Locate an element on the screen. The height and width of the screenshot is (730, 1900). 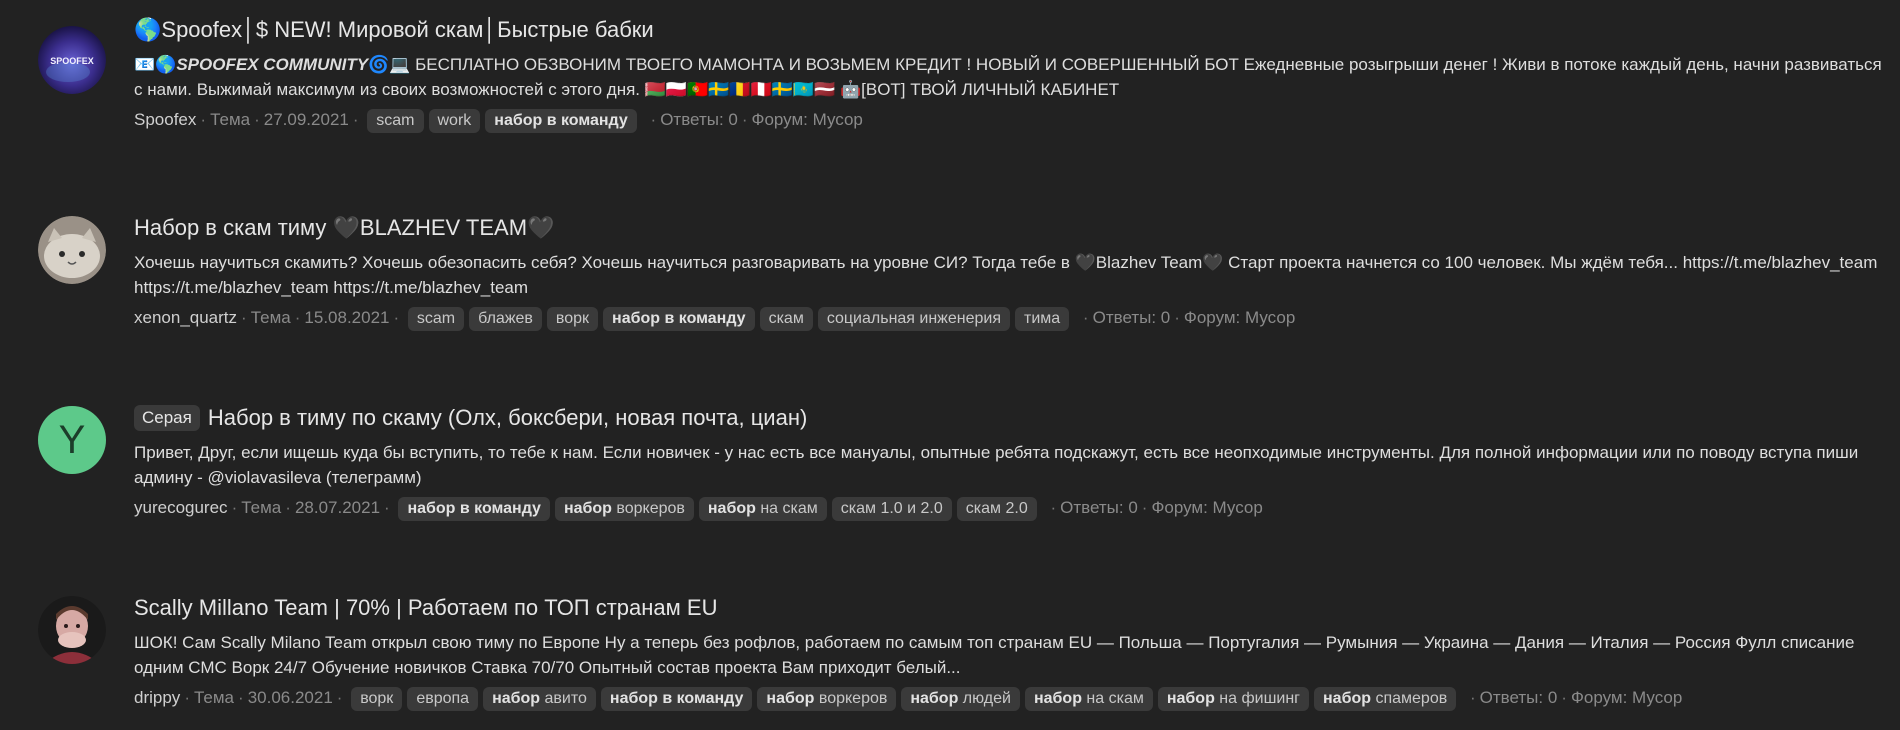
tag: набор людей is located at coordinates (960, 699).